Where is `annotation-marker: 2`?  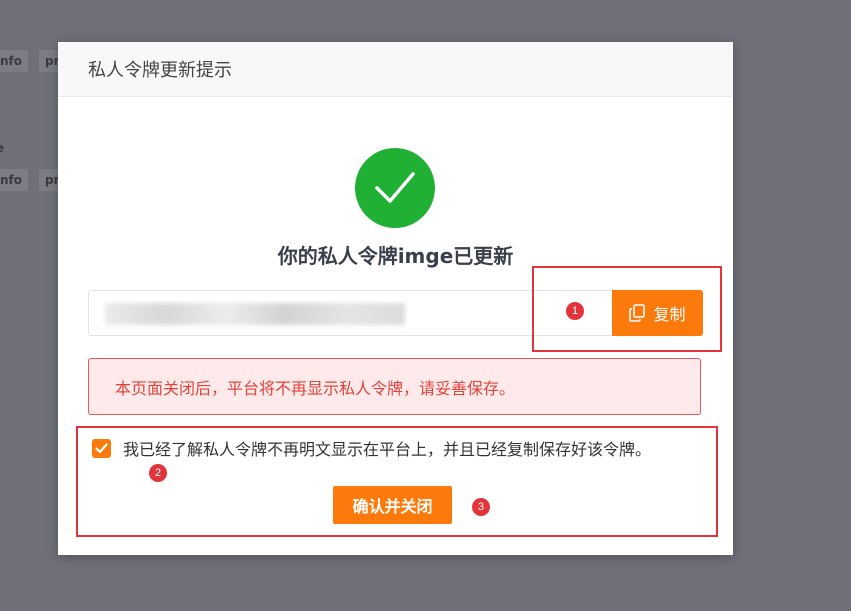
annotation-marker: 2 is located at coordinates (158, 473).